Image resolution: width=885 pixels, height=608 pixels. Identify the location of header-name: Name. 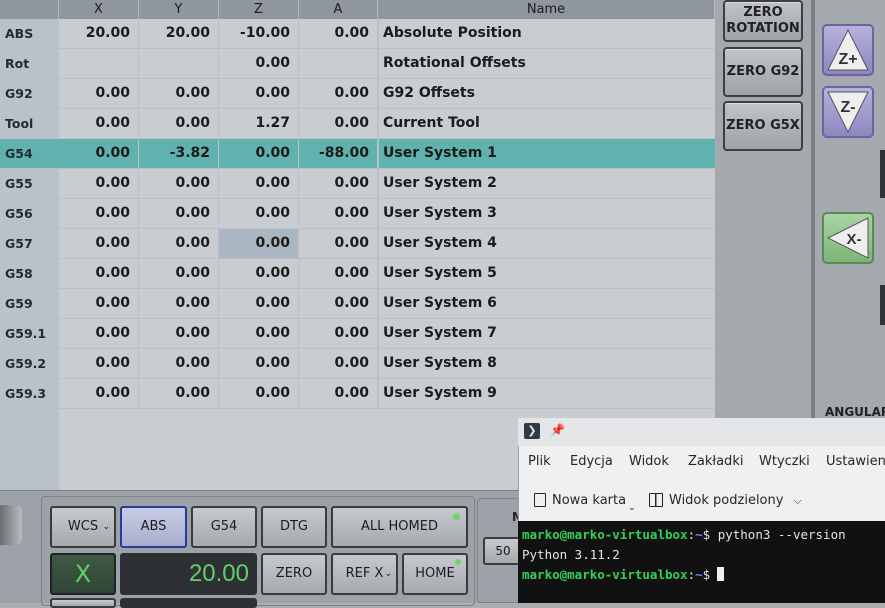
(546, 9).